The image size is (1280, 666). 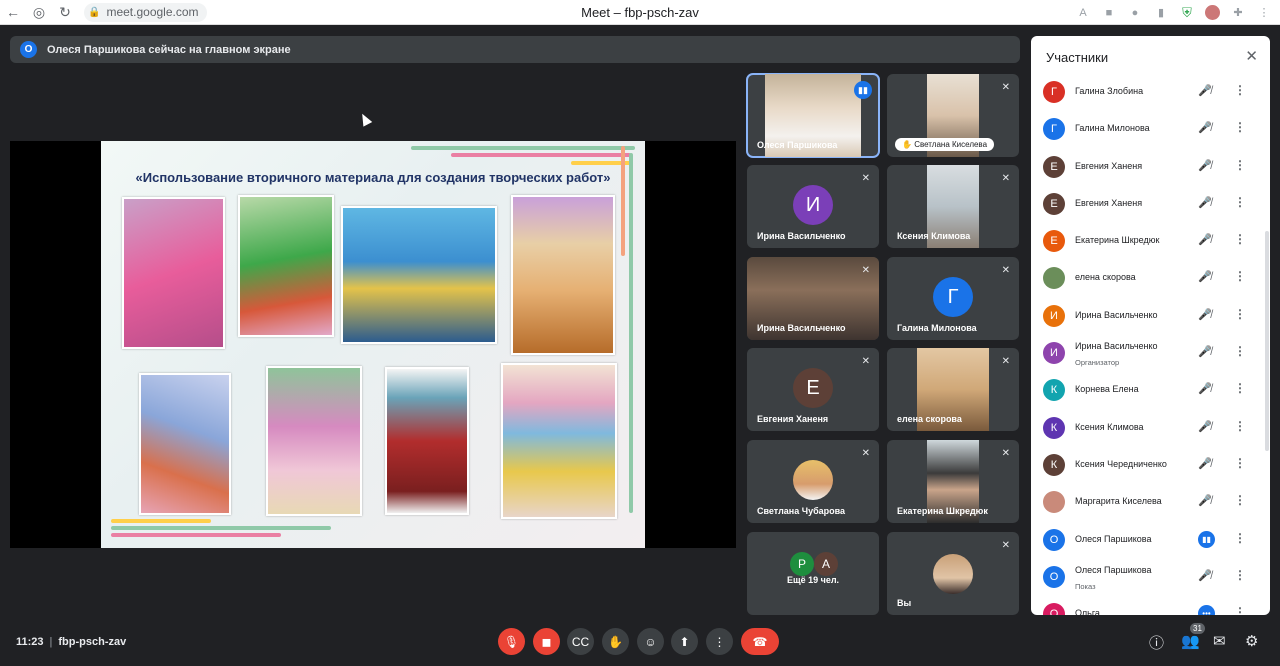 What do you see at coordinates (546, 641) in the screenshot?
I see `camera-toggle-button: ◼` at bounding box center [546, 641].